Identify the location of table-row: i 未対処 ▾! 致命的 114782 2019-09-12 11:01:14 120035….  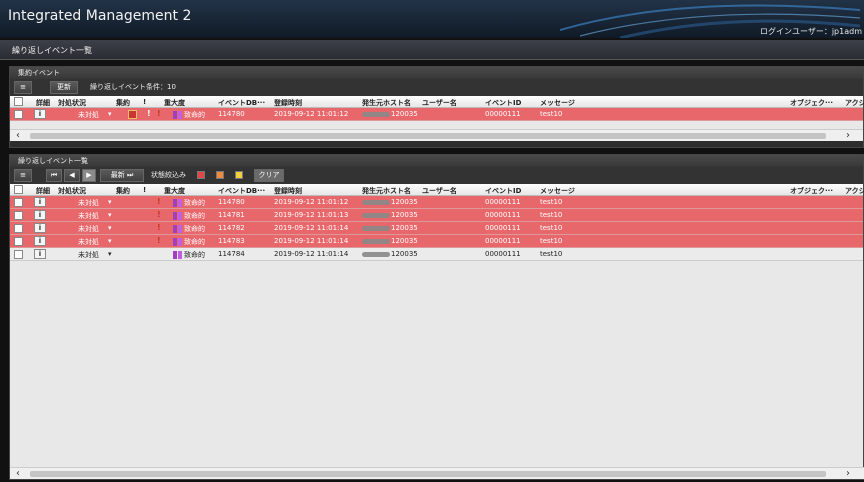
(436, 228).